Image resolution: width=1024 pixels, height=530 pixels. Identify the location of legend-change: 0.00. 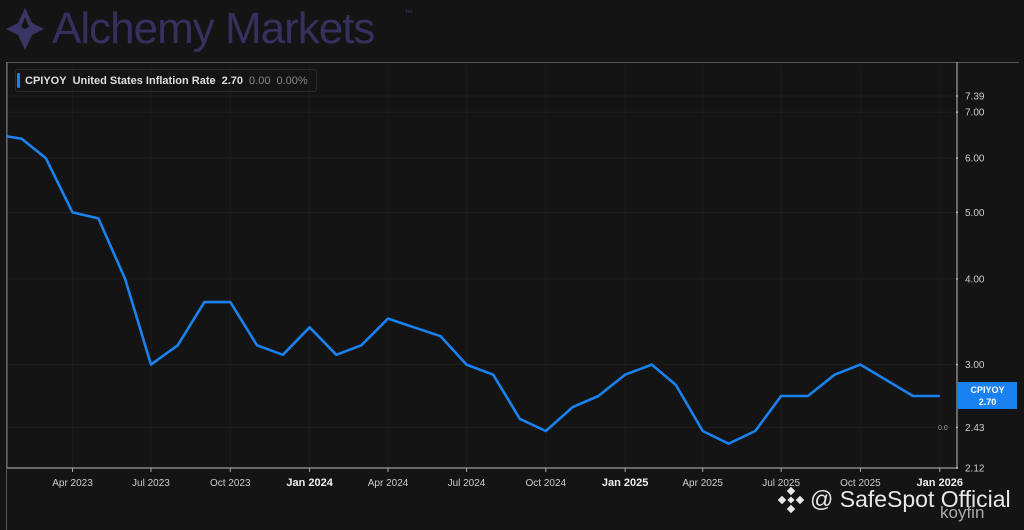
(260, 80).